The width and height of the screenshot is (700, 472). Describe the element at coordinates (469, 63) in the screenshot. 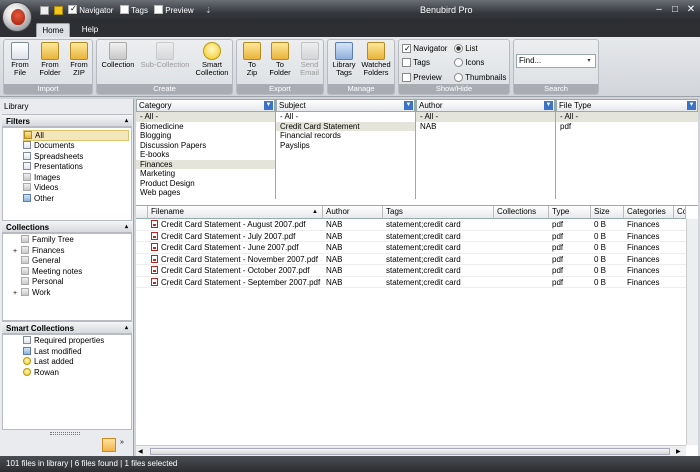

I see `icons-view-option: Icons` at that location.